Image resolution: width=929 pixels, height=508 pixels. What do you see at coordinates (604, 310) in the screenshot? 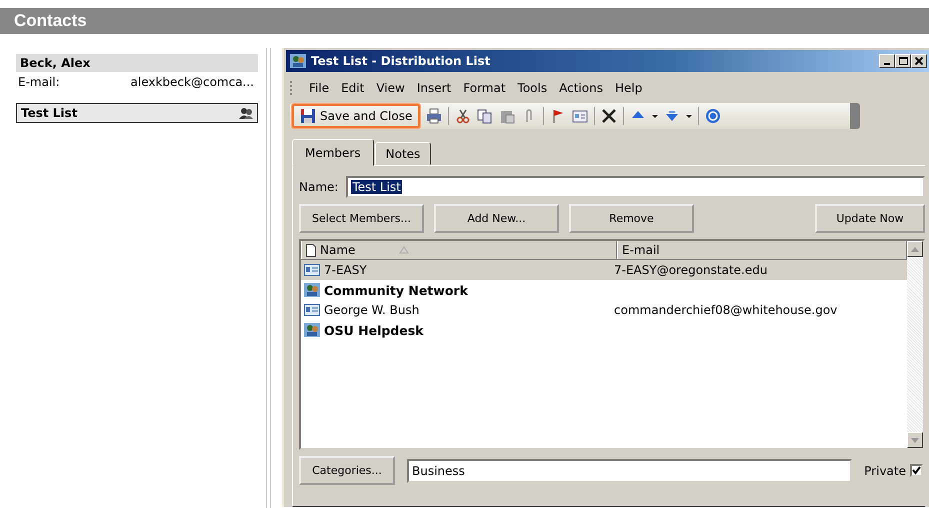
I see `member-row: George W. Bush commanderchief08@whitehouse.gov` at bounding box center [604, 310].